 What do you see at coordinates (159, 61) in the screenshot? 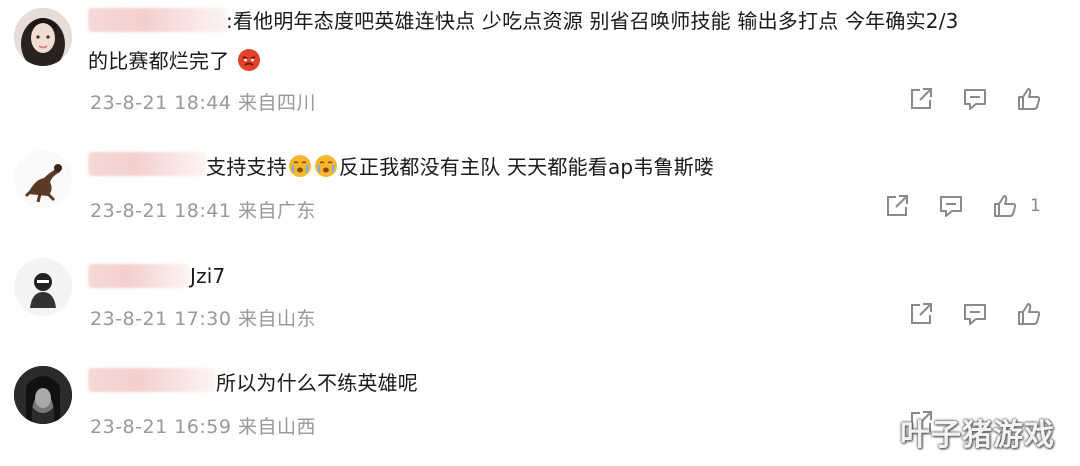
I see `comment-text-line-2: 的比赛都烂完了` at bounding box center [159, 61].